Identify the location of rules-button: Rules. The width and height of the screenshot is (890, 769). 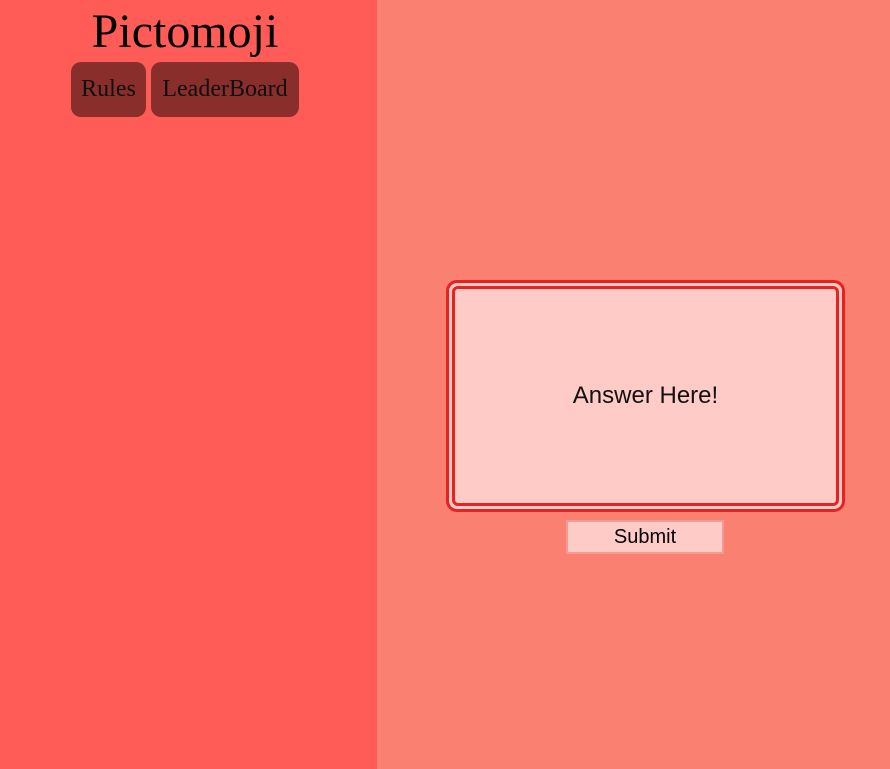
(108, 89).